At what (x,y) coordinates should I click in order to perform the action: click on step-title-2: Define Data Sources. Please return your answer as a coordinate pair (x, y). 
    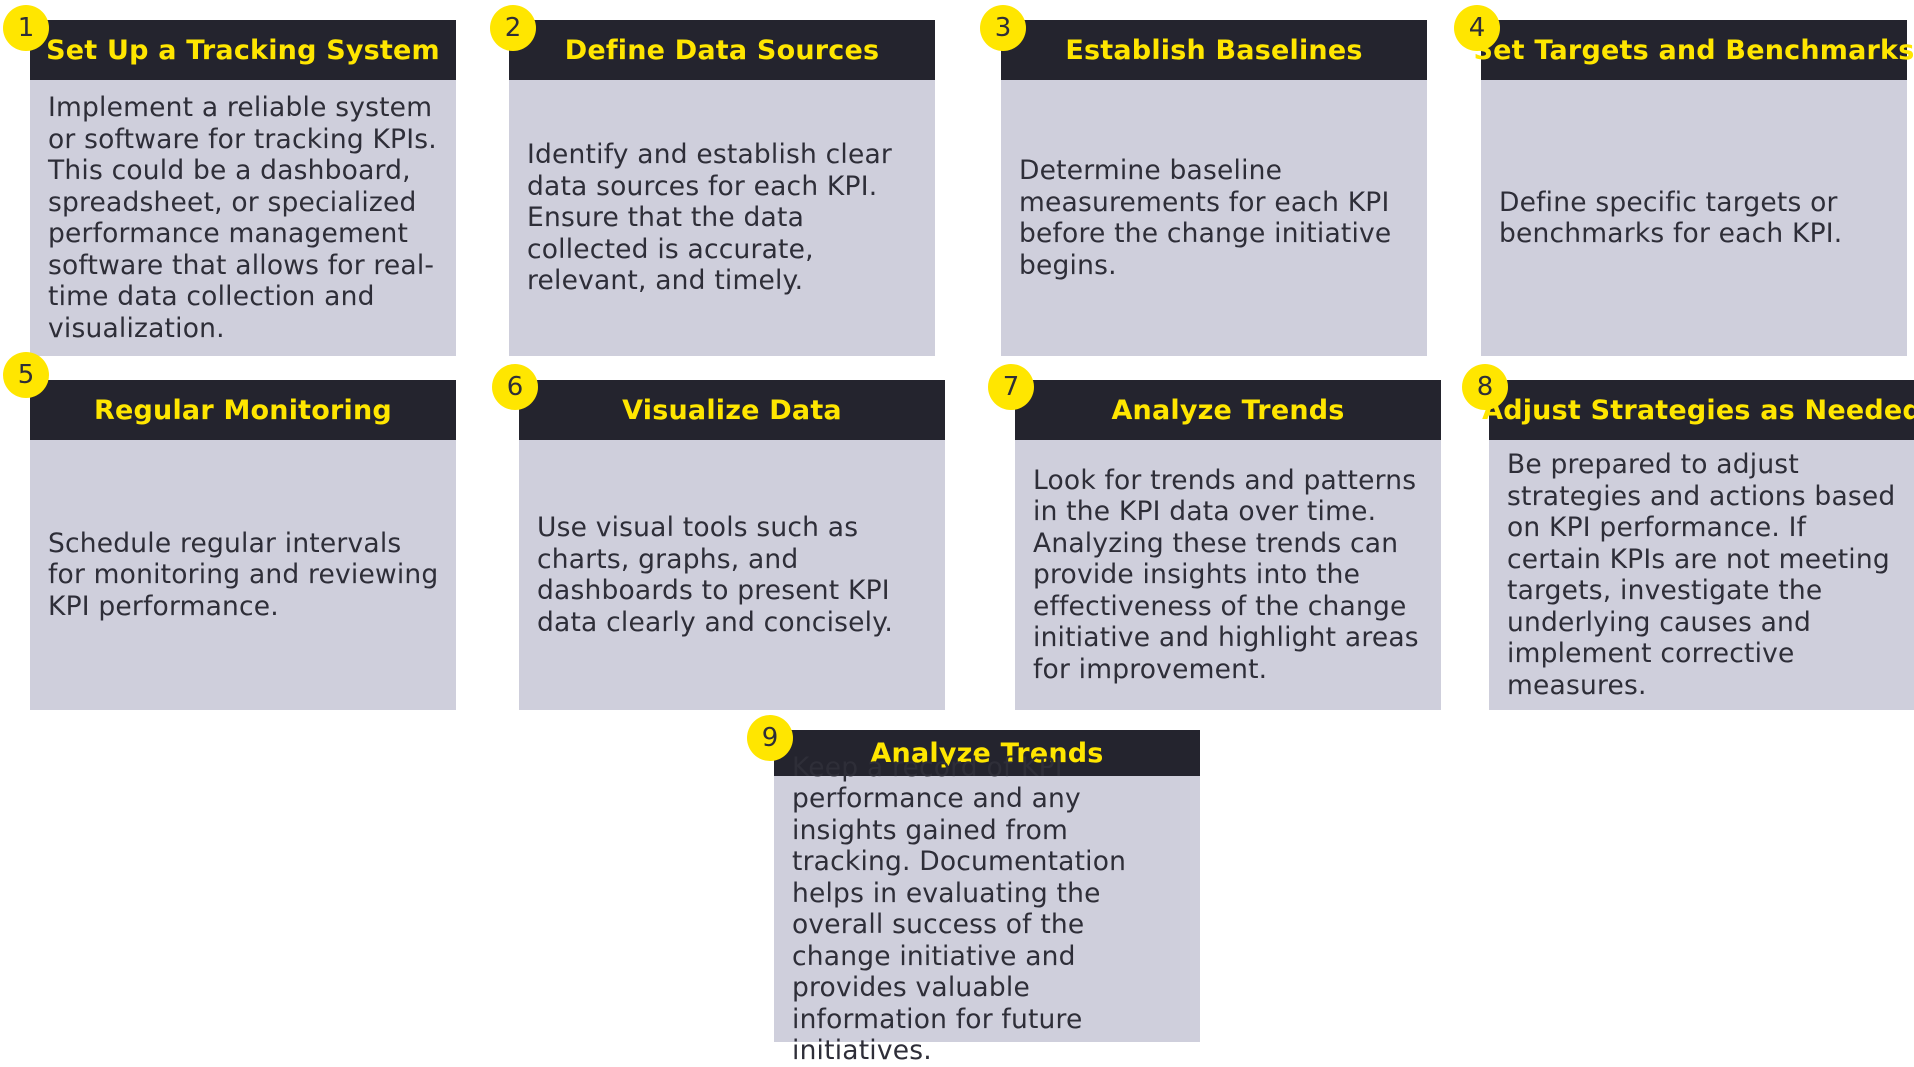
    Looking at the image, I should click on (722, 50).